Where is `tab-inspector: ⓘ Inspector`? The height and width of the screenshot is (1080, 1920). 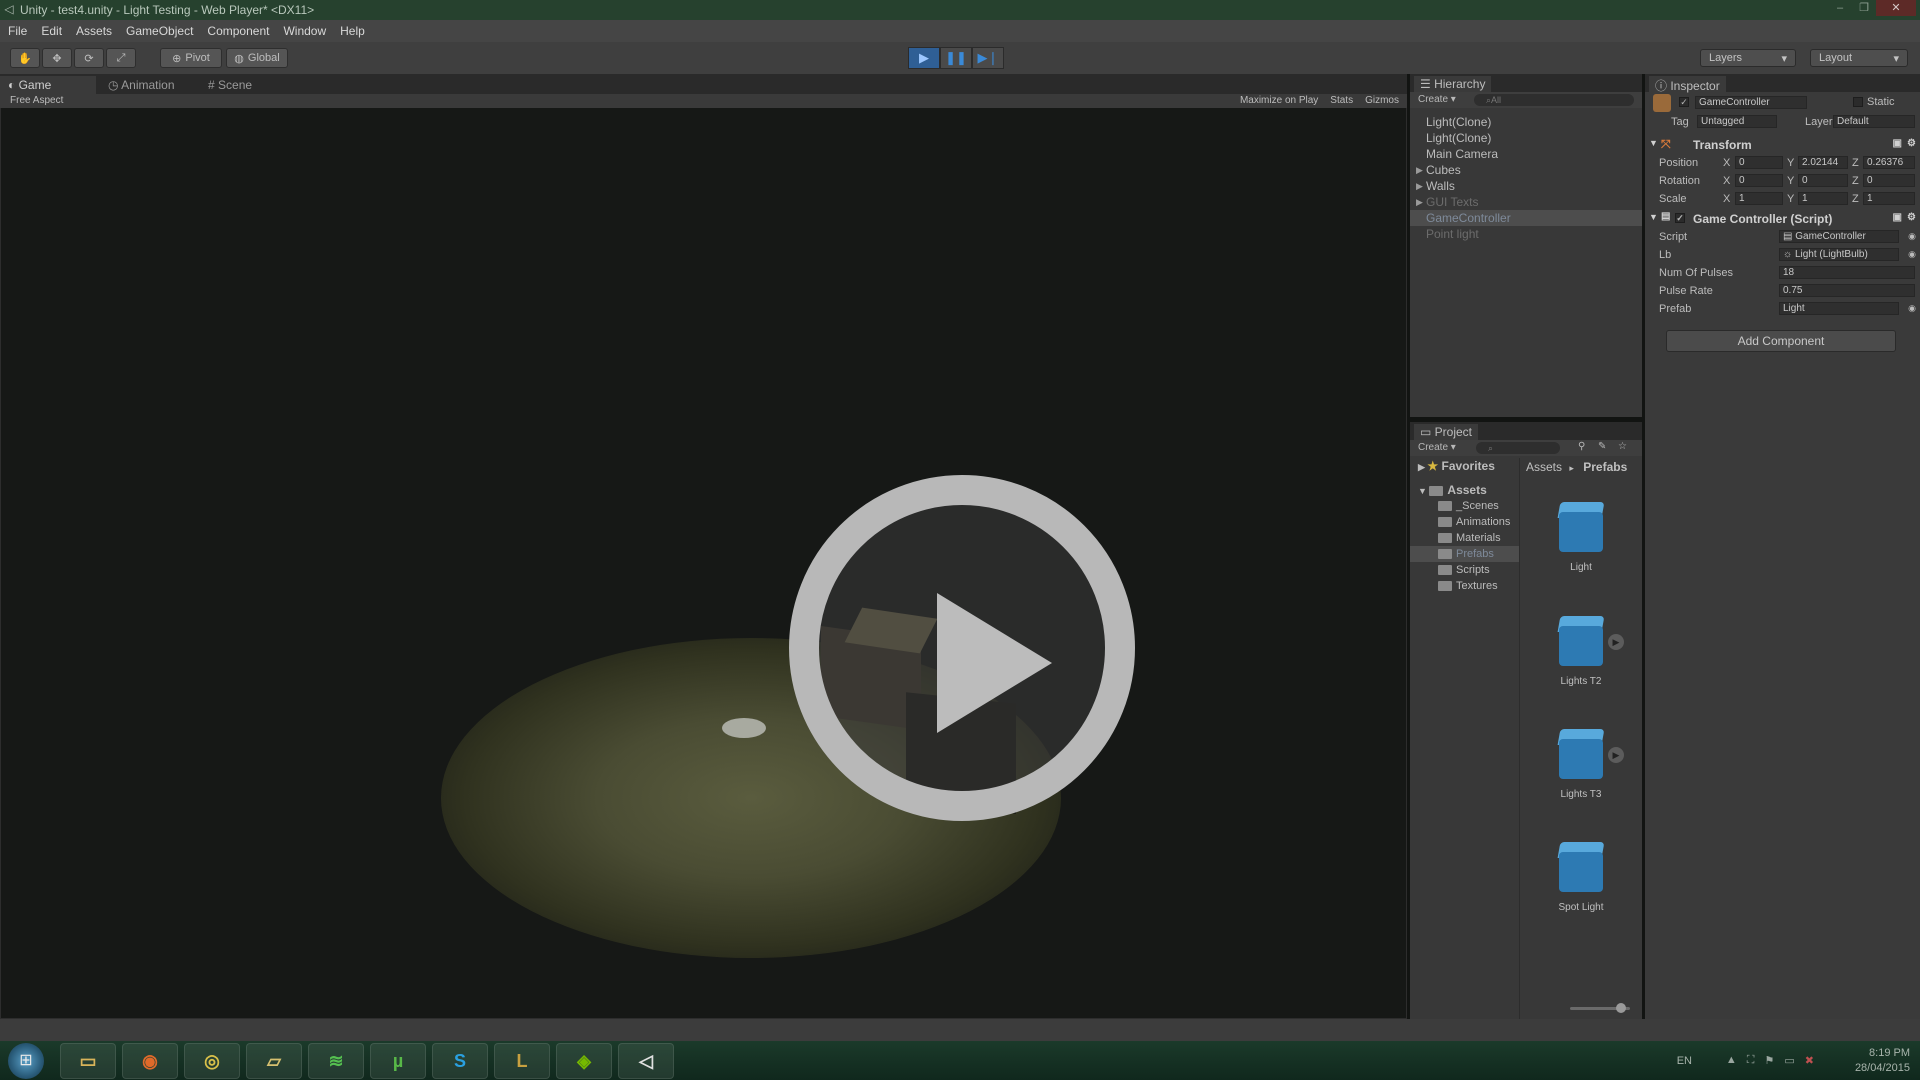 tab-inspector: ⓘ Inspector is located at coordinates (1687, 84).